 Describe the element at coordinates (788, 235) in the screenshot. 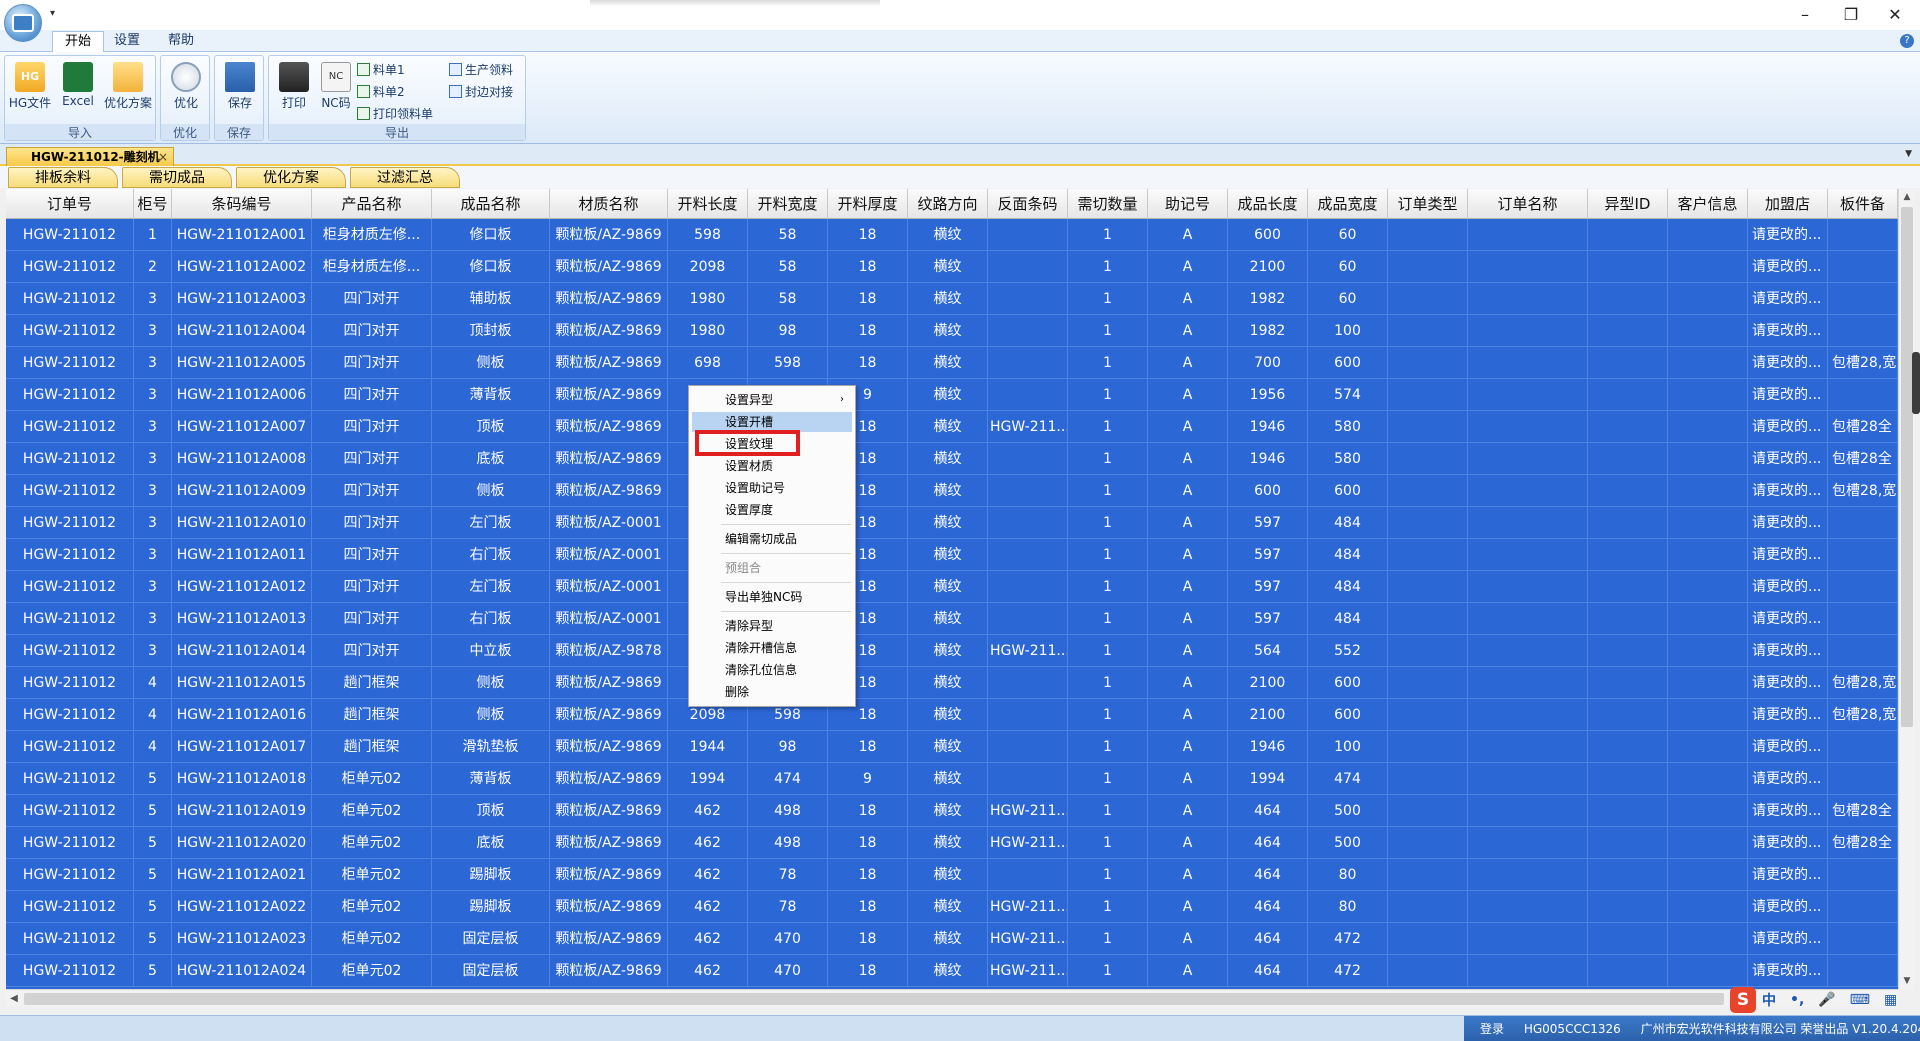

I see `table-cell: 58` at that location.